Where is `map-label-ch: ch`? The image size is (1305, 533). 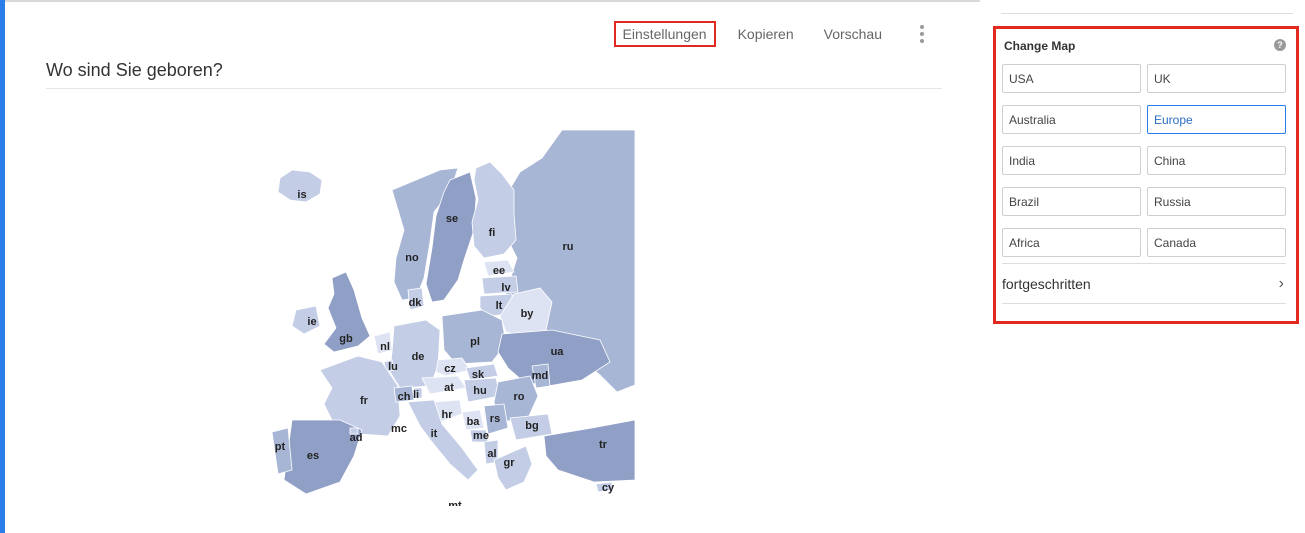
map-label-ch: ch is located at coordinates (404, 397).